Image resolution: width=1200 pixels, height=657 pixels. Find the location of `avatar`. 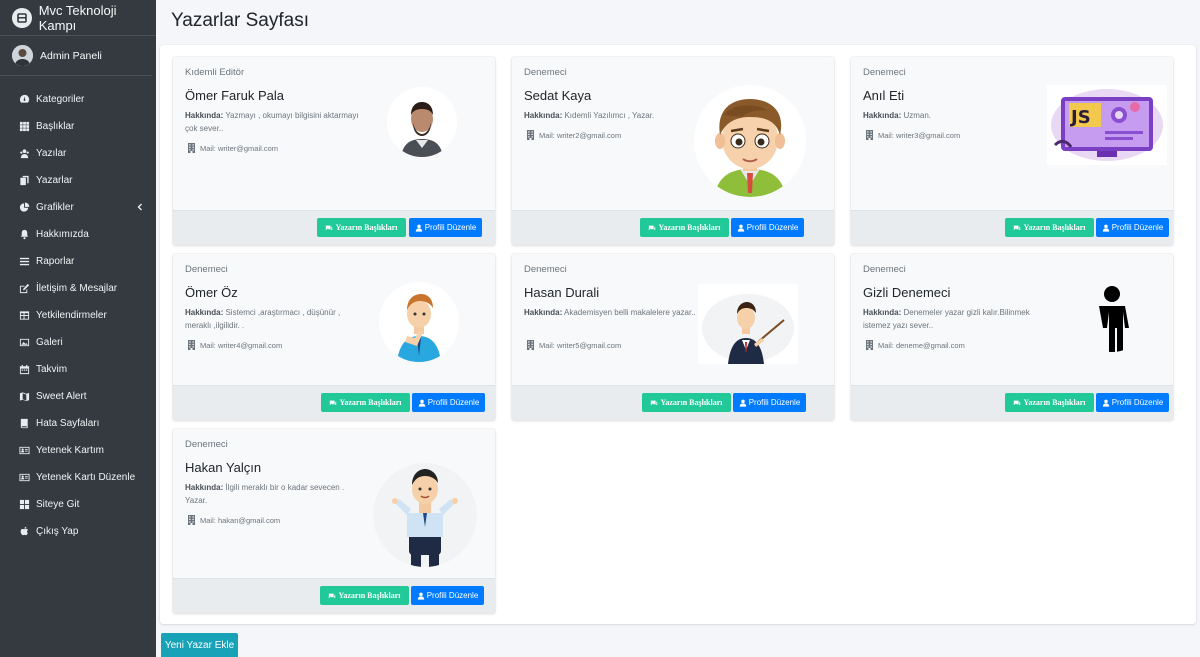

avatar is located at coordinates (22, 55).